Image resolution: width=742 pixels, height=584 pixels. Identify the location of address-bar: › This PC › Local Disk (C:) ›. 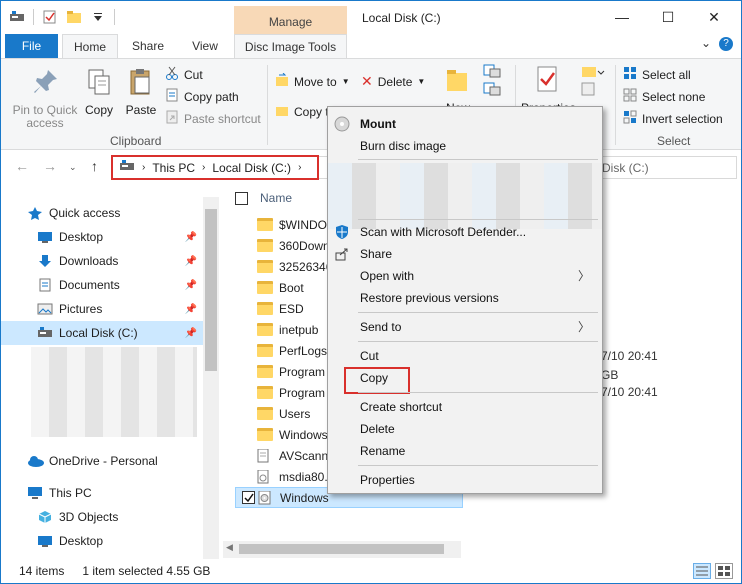
(215, 167).